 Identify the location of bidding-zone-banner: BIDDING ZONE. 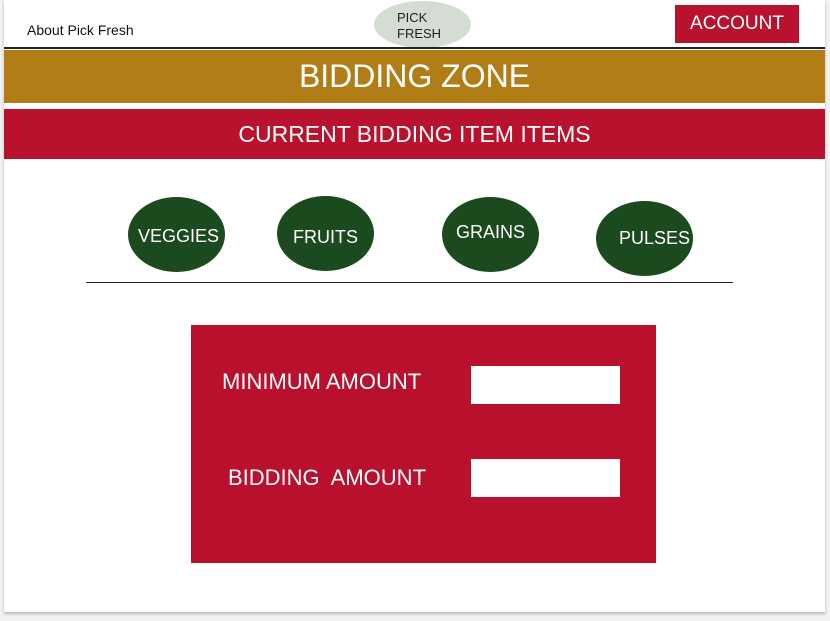
(414, 76).